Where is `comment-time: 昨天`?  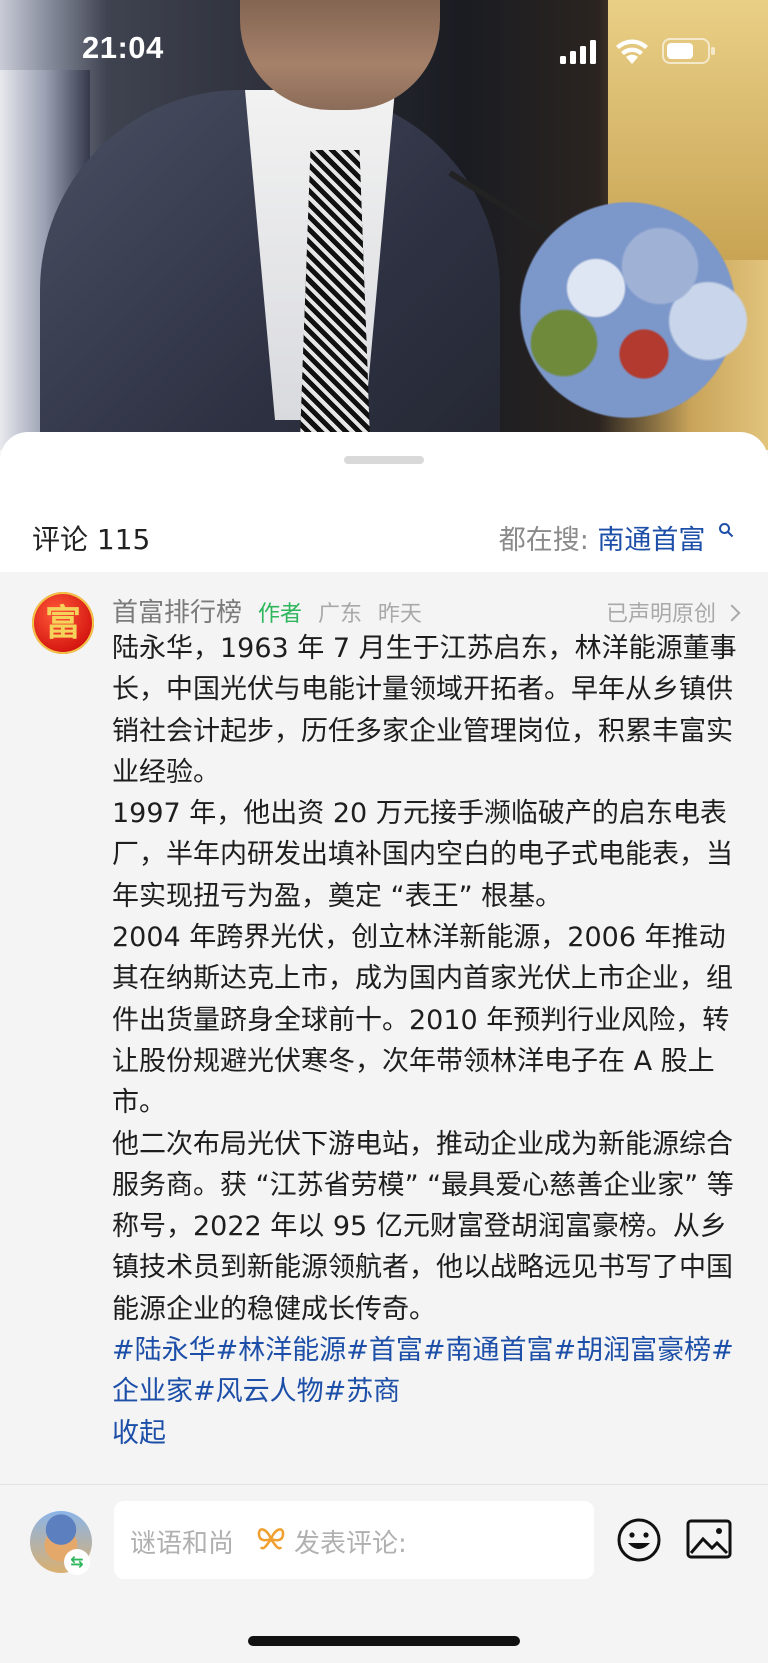
comment-time: 昨天 is located at coordinates (399, 614).